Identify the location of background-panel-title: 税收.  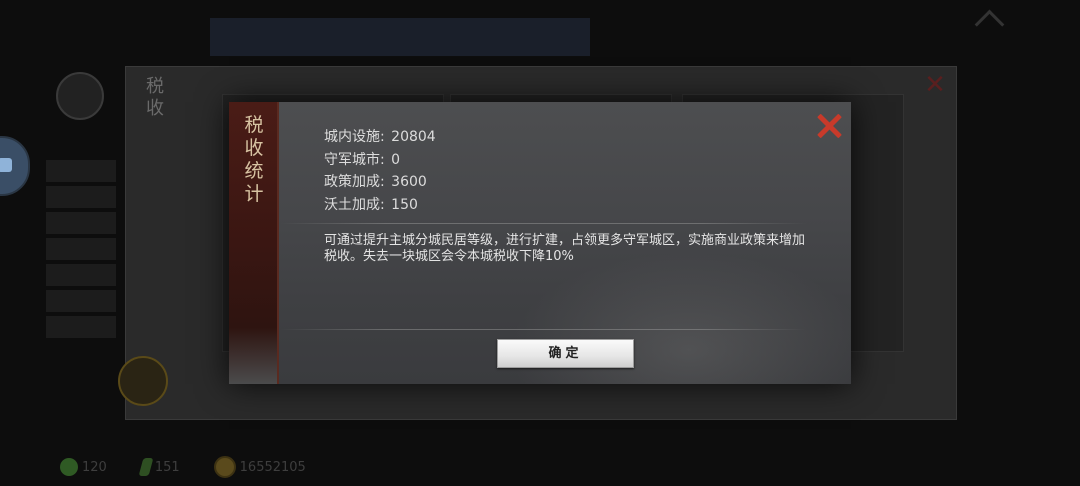
(153, 98).